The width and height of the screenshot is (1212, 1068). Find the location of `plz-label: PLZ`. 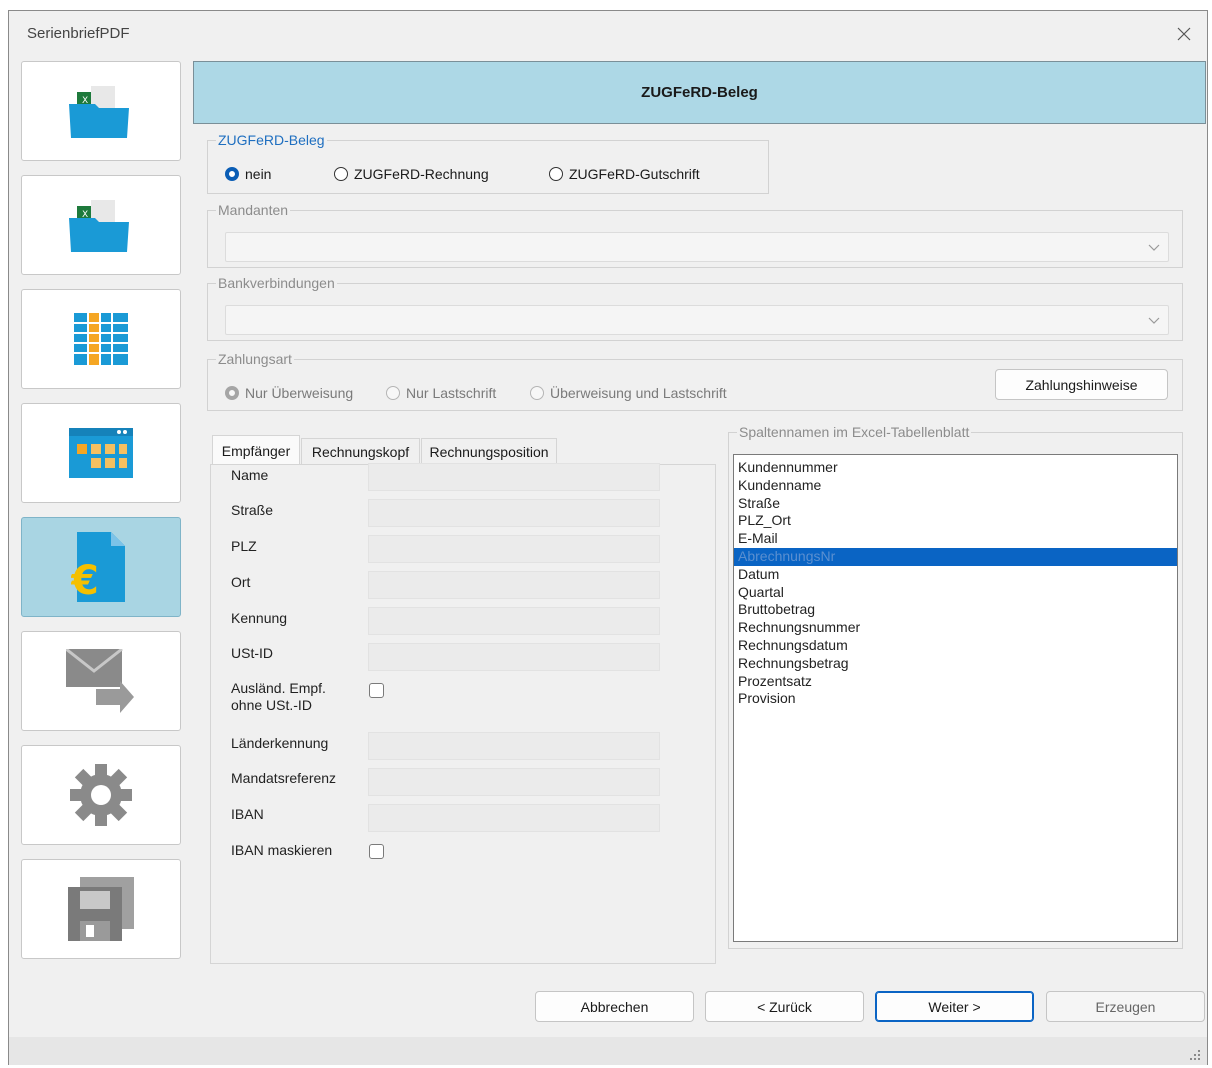

plz-label: PLZ is located at coordinates (244, 546).